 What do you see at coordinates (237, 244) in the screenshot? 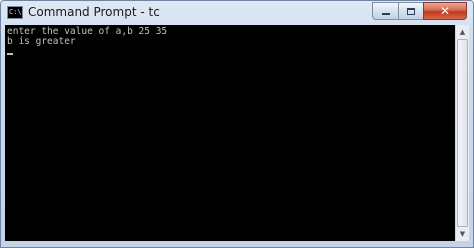
I see `window-bottom-border` at bounding box center [237, 244].